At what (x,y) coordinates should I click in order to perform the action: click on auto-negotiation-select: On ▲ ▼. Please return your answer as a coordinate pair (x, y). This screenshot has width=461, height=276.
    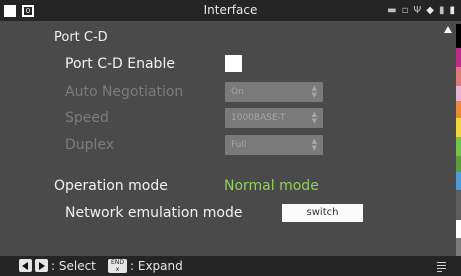
    Looking at the image, I should click on (274, 92).